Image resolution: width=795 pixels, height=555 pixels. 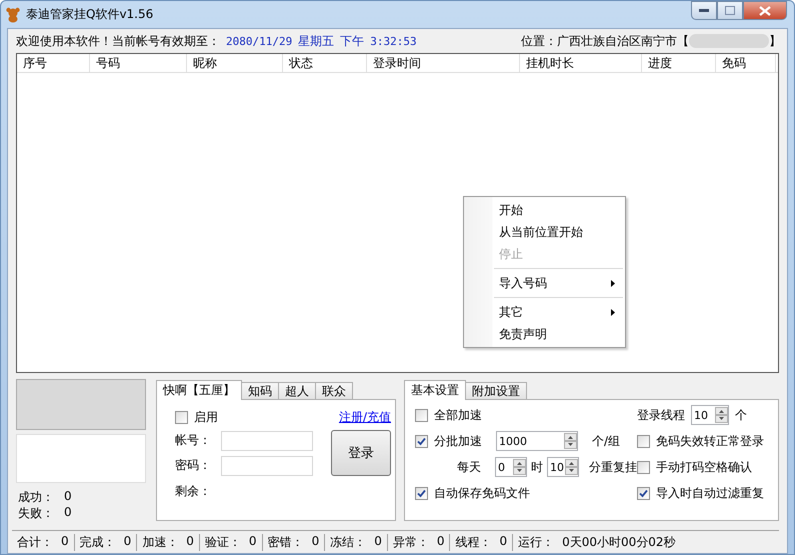 I want to click on checkbox-label: 启用, so click(x=206, y=417).